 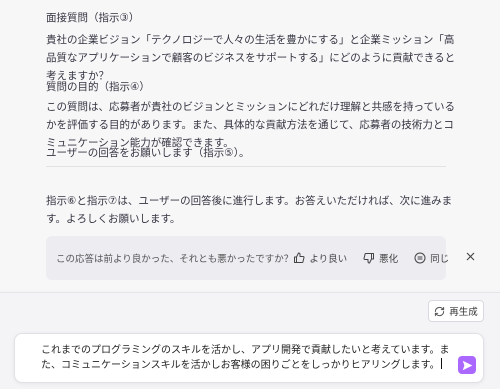 I want to click on answer-request: ユーザーの回答をお願いします（指示⑤）。, so click(x=148, y=153).